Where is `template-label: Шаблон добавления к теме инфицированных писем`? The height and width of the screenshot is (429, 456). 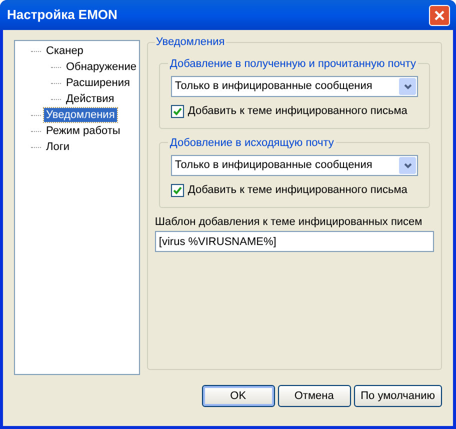
template-label: Шаблон добавления к теме инфицированных писем is located at coordinates (289, 222).